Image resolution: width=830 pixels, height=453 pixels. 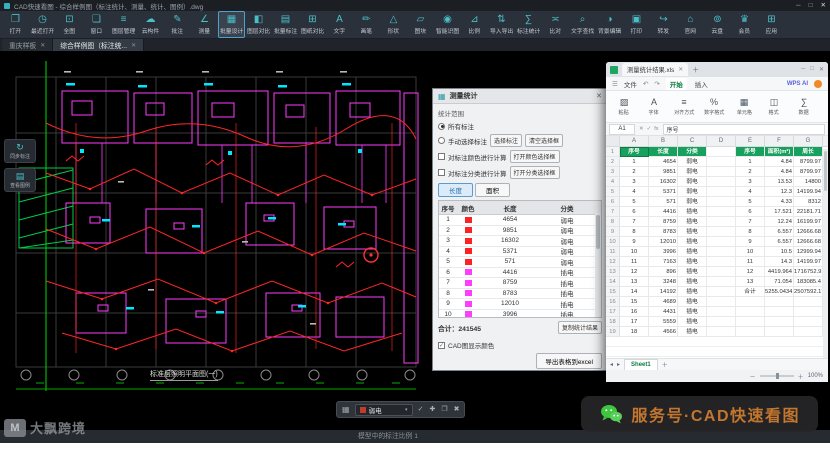 I want to click on toolbar-button: ♛ 会员, so click(x=744, y=24).